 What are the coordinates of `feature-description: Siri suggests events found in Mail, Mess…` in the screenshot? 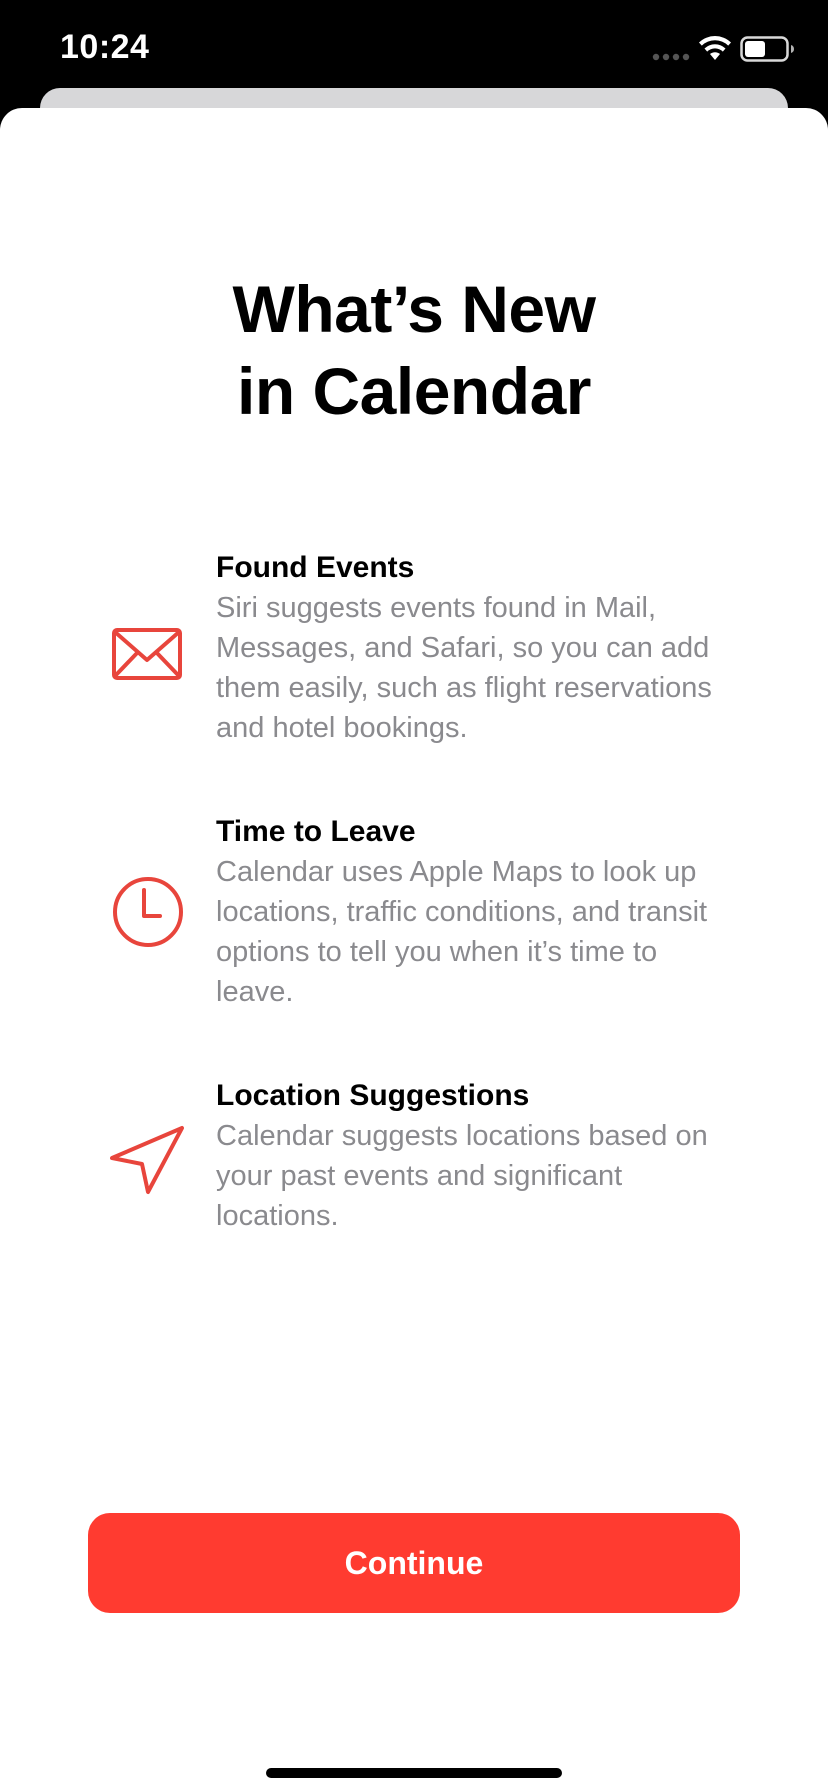 It's located at (464, 668).